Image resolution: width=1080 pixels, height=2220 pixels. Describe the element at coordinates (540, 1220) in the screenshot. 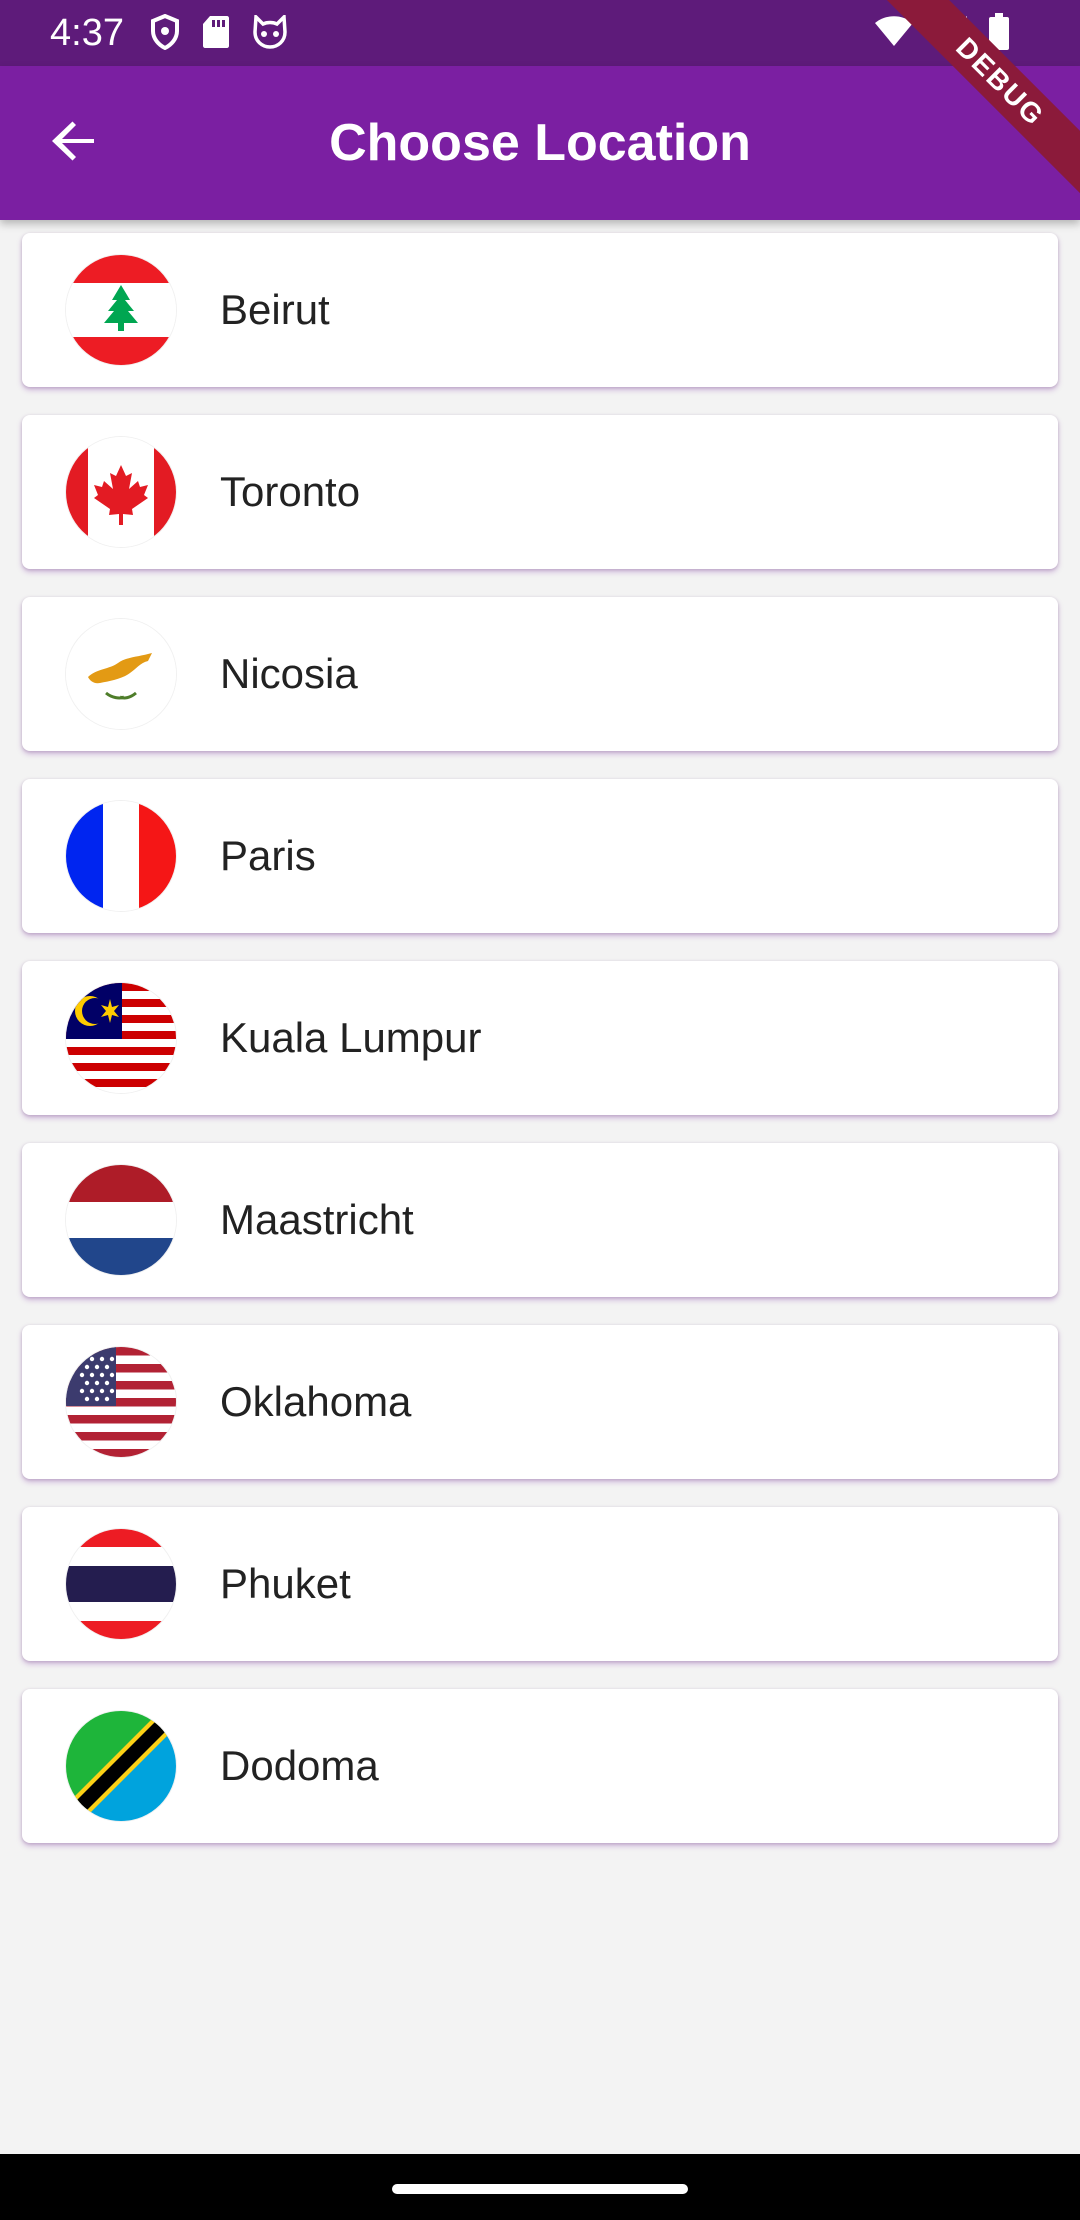

I see `location-item-maastricht: Maastricht` at that location.